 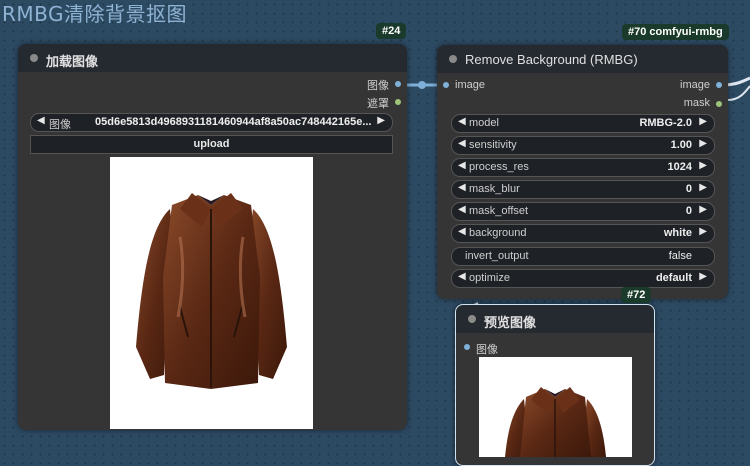 What do you see at coordinates (489, 278) in the screenshot?
I see `widget-label-optimize: optimize` at bounding box center [489, 278].